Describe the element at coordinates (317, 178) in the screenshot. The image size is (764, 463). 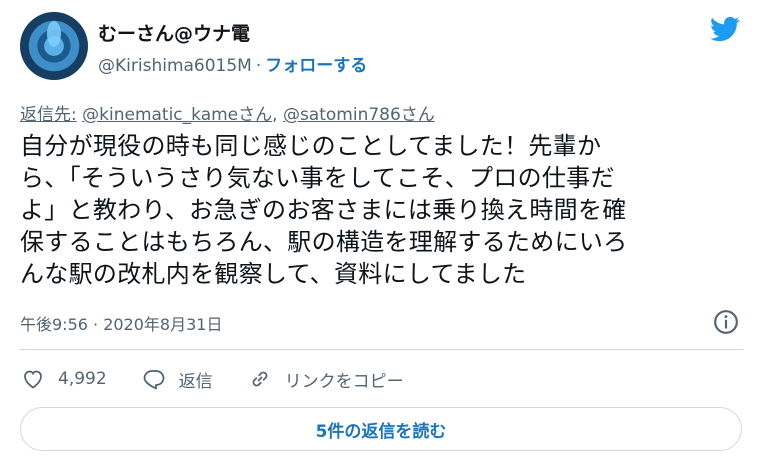
I see `tweet-text-line: ら、「そういうさり気ない事をしてこそ、プロの仕事だ` at that location.